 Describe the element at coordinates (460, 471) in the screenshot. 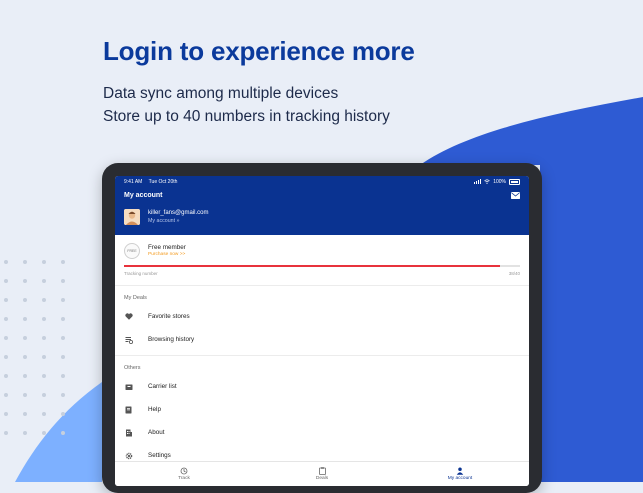

I see `person-icon` at that location.